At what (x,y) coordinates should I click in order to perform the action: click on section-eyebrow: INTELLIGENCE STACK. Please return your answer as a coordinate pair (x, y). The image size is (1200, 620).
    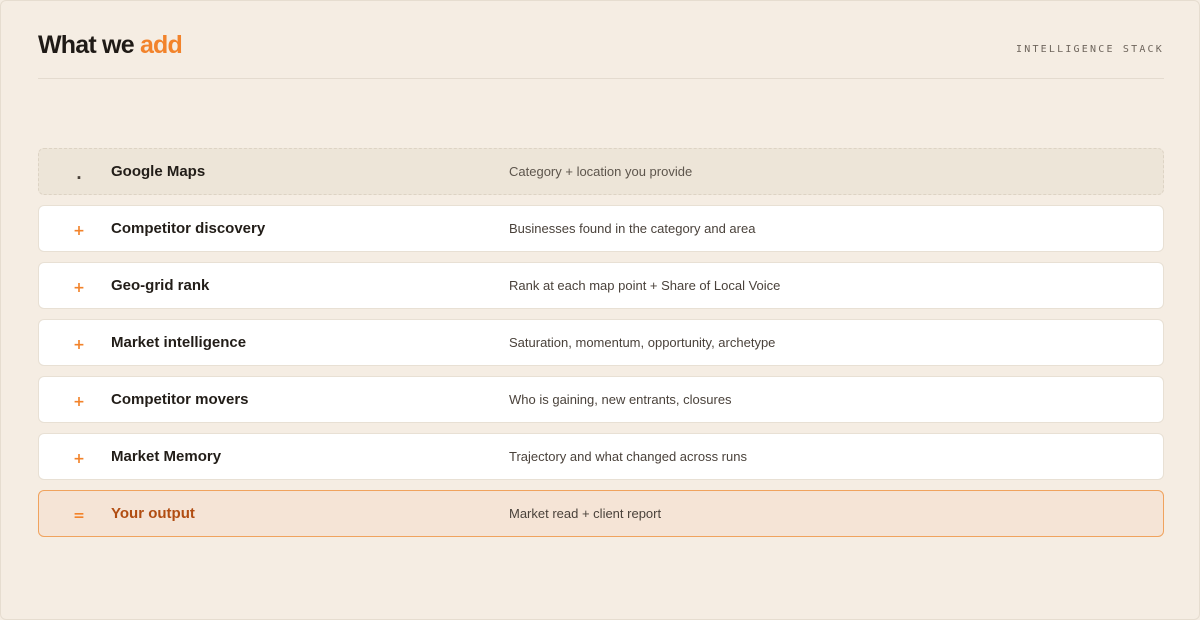
    Looking at the image, I should click on (1090, 49).